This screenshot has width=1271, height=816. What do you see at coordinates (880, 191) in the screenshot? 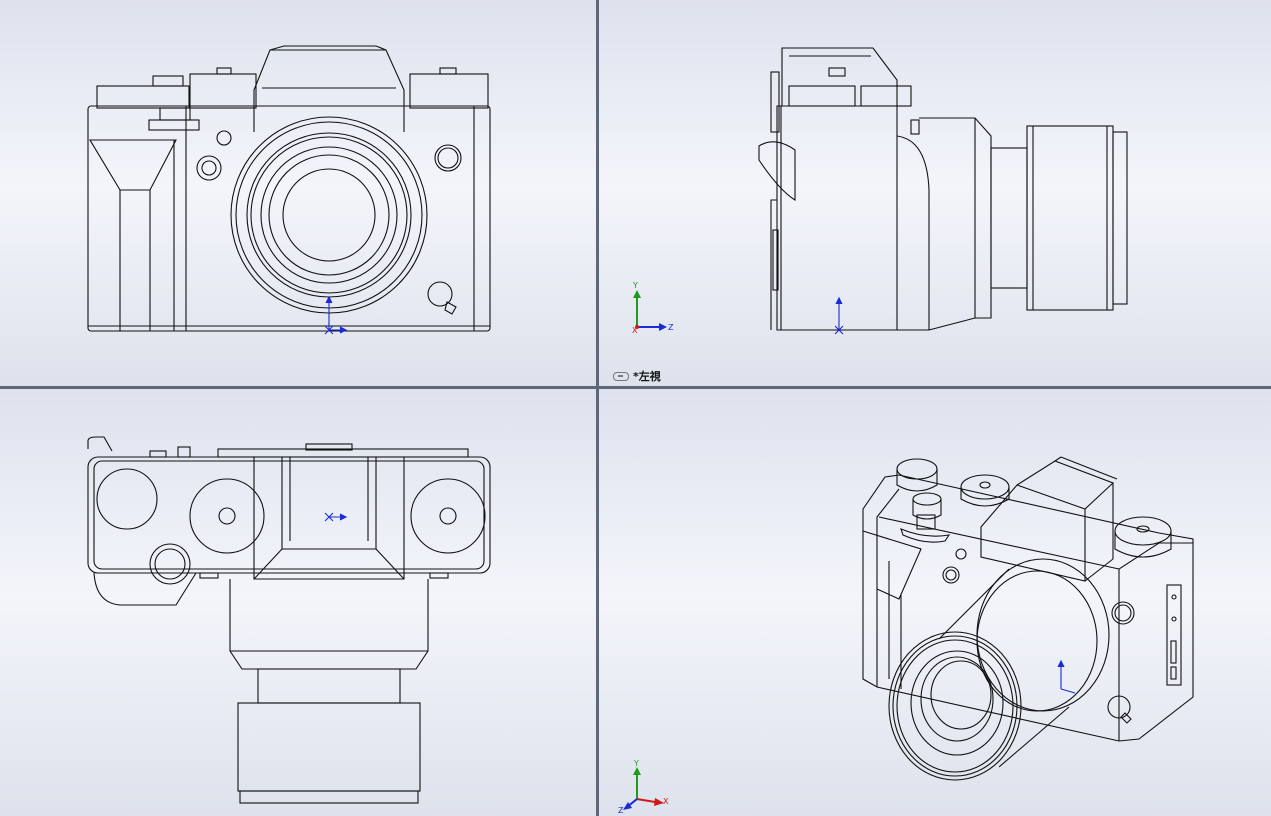
I see `camera-side-drawing: Y Z X` at bounding box center [880, 191].